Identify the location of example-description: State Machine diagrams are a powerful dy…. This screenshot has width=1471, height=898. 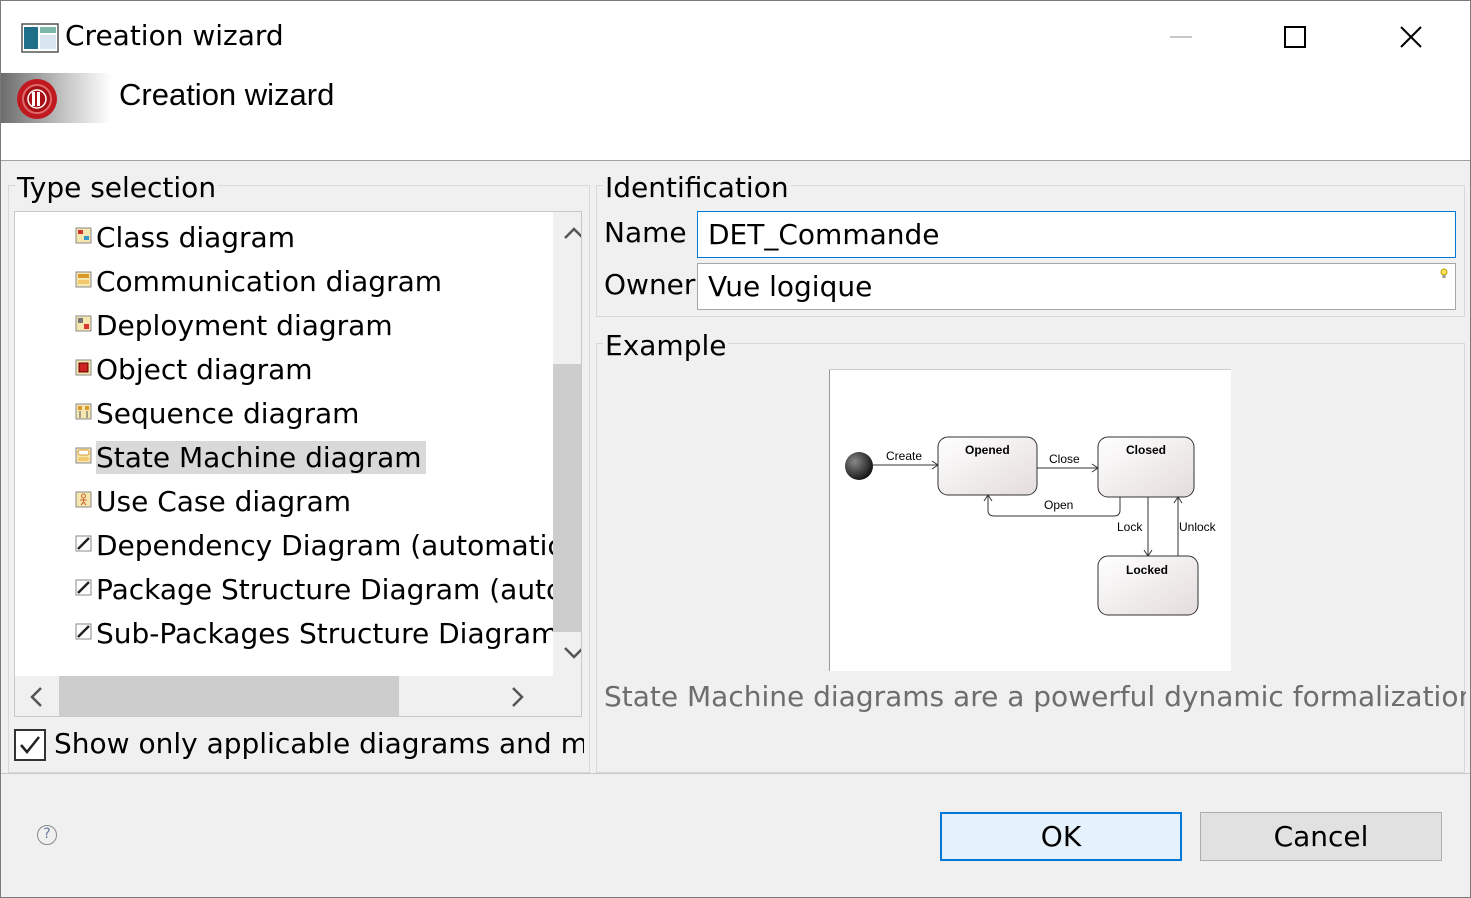
(1035, 696).